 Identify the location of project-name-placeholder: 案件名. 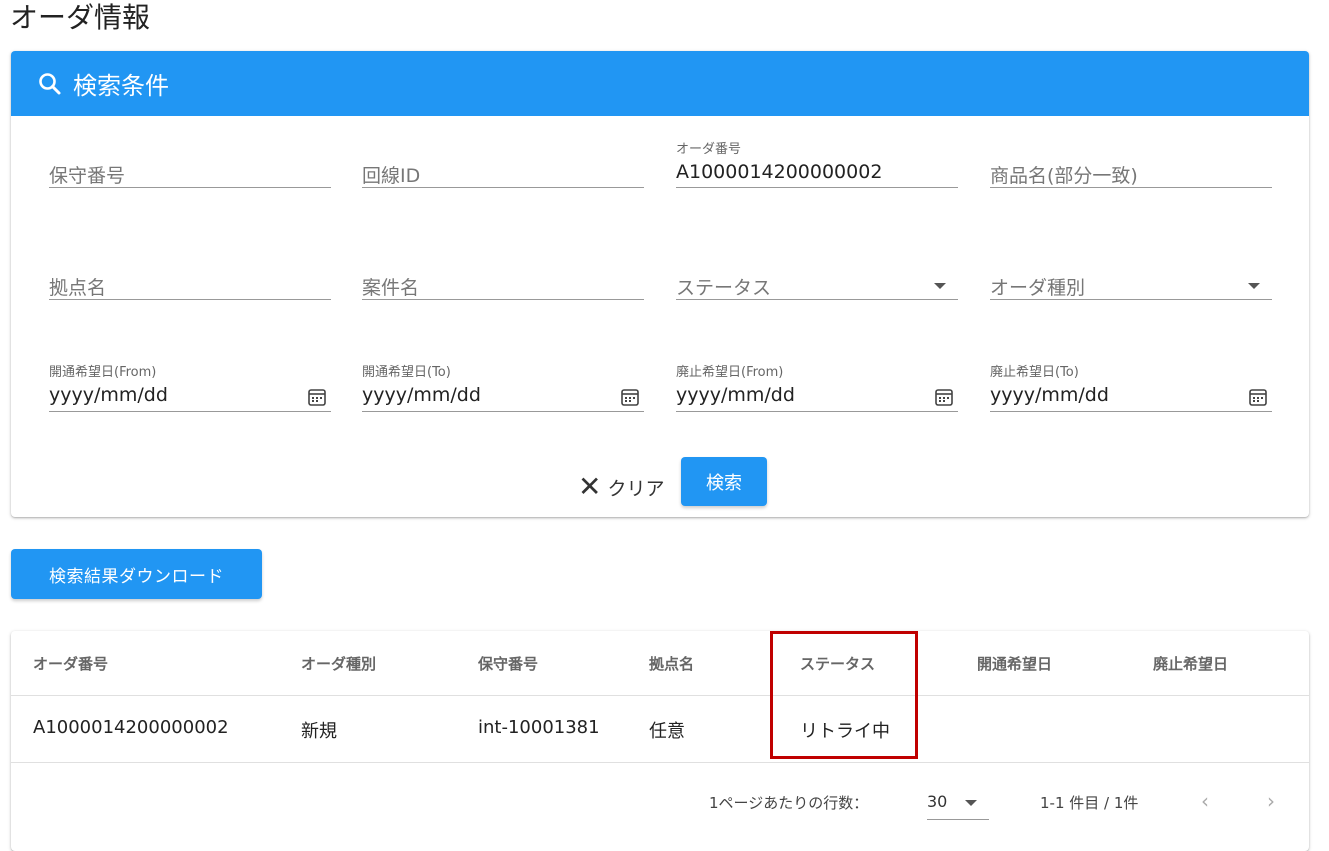
(391, 288).